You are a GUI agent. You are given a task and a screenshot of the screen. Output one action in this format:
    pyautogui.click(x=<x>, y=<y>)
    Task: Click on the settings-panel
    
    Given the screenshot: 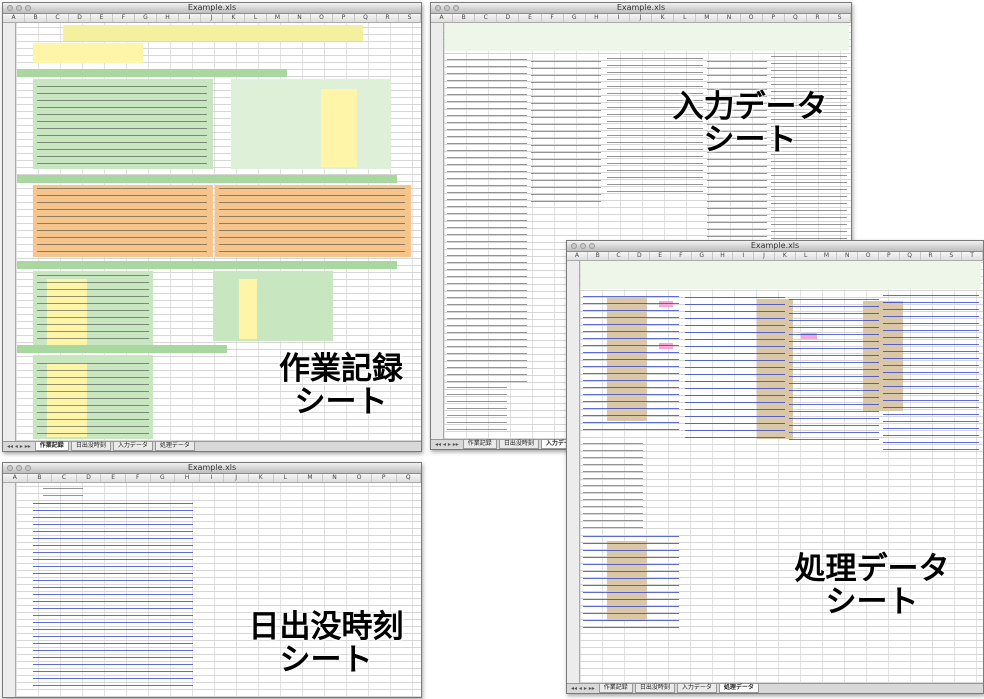 What is the action you would take?
    pyautogui.click(x=311, y=124)
    